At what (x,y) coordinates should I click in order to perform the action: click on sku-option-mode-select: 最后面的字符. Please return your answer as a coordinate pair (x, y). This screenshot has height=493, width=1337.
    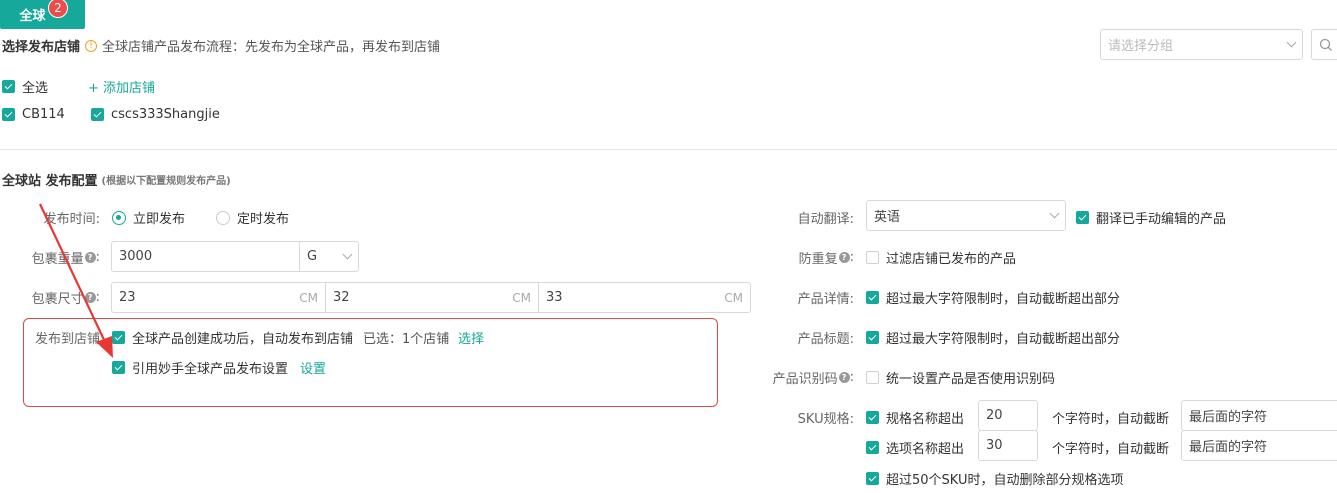
    Looking at the image, I should click on (1259, 445).